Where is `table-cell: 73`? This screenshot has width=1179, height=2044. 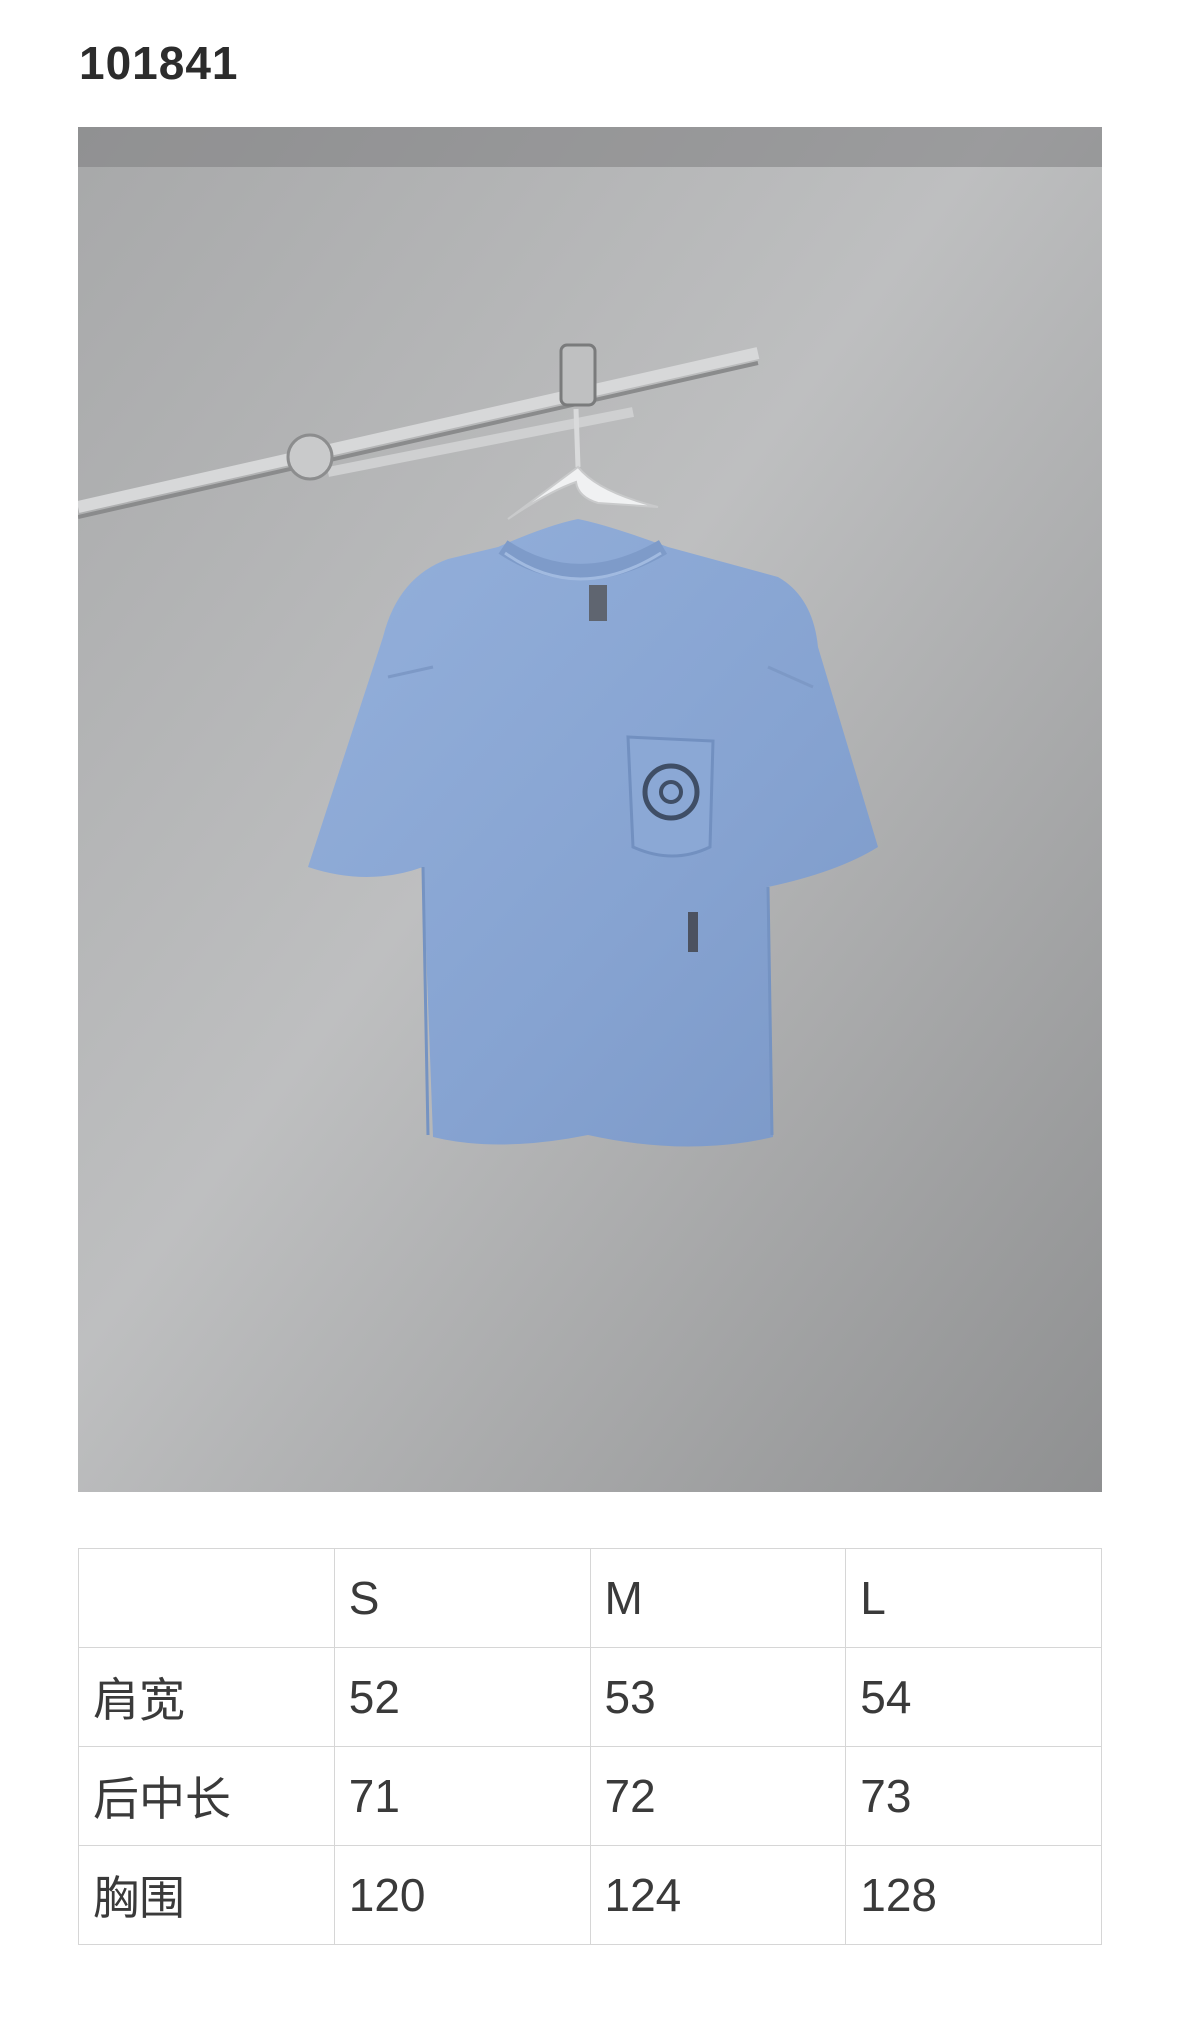
table-cell: 73 is located at coordinates (973, 1796).